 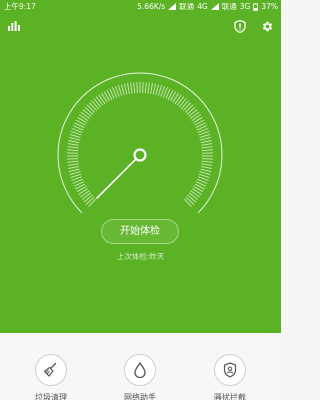 I want to click on dial-ticks, so click(x=140, y=144).